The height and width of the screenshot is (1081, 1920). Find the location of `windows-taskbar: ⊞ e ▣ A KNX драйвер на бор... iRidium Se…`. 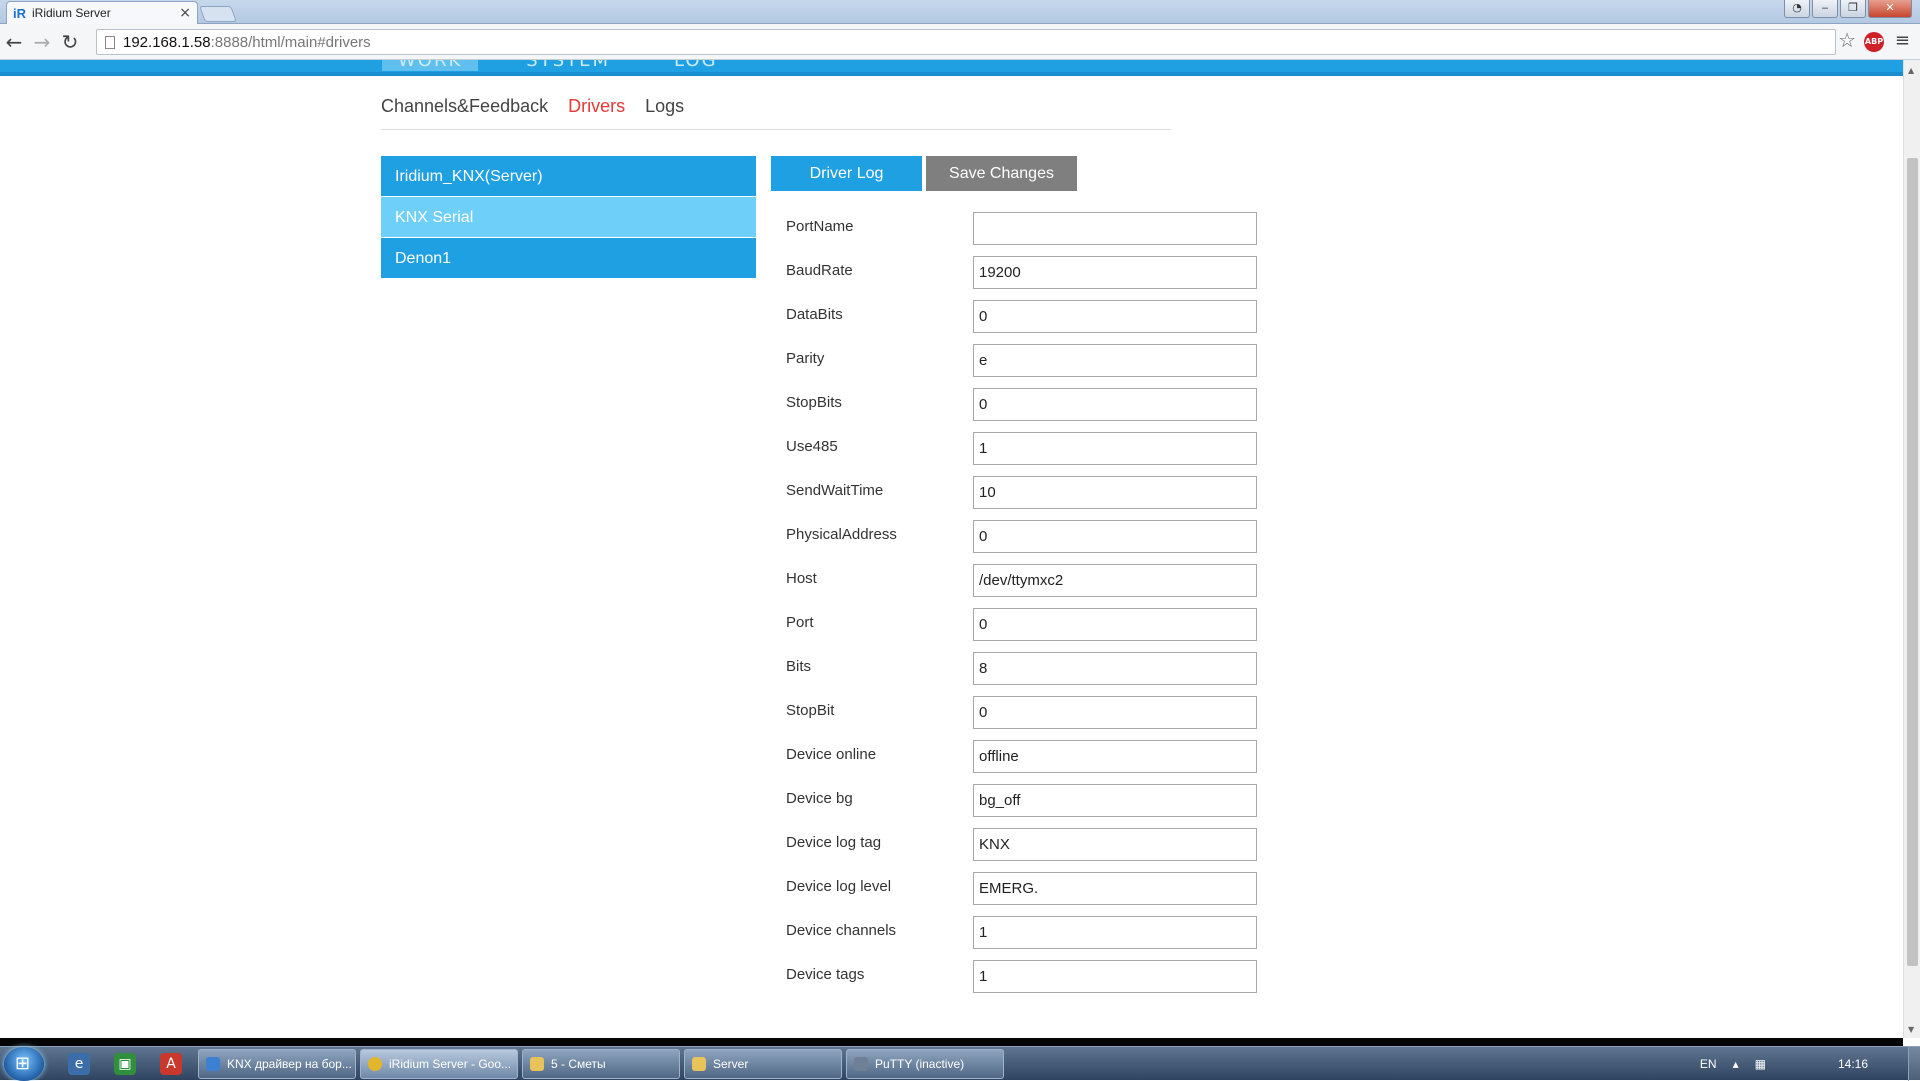

windows-taskbar: ⊞ e ▣ A KNX драйвер на бор... iRidium Se… is located at coordinates (960, 1063).